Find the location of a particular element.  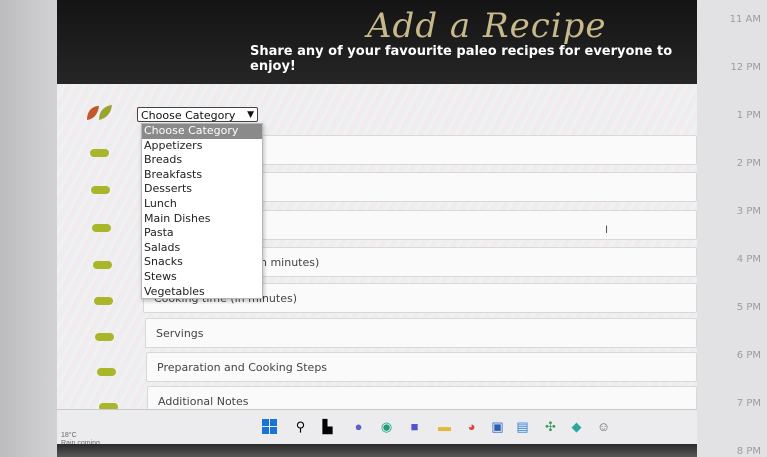

dropdown-option-breakfasts: Breakfasts is located at coordinates (202, 175).